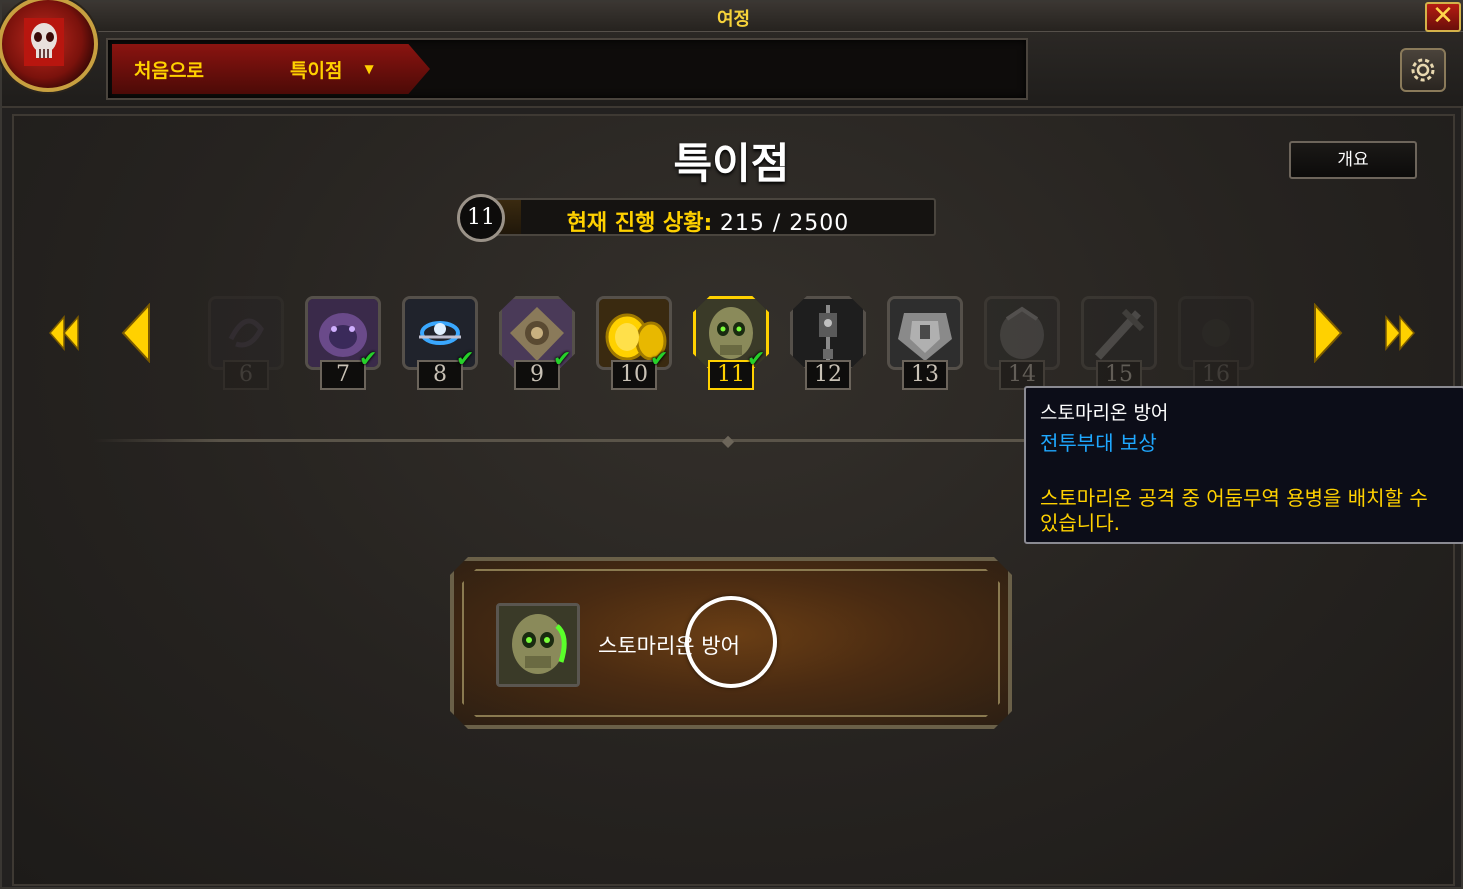  What do you see at coordinates (1234, 510) in the screenshot?
I see `tooltip-description: 스토마리온 공격 중 어둠무역 용병을 배치할 수 있습니다.` at bounding box center [1234, 510].